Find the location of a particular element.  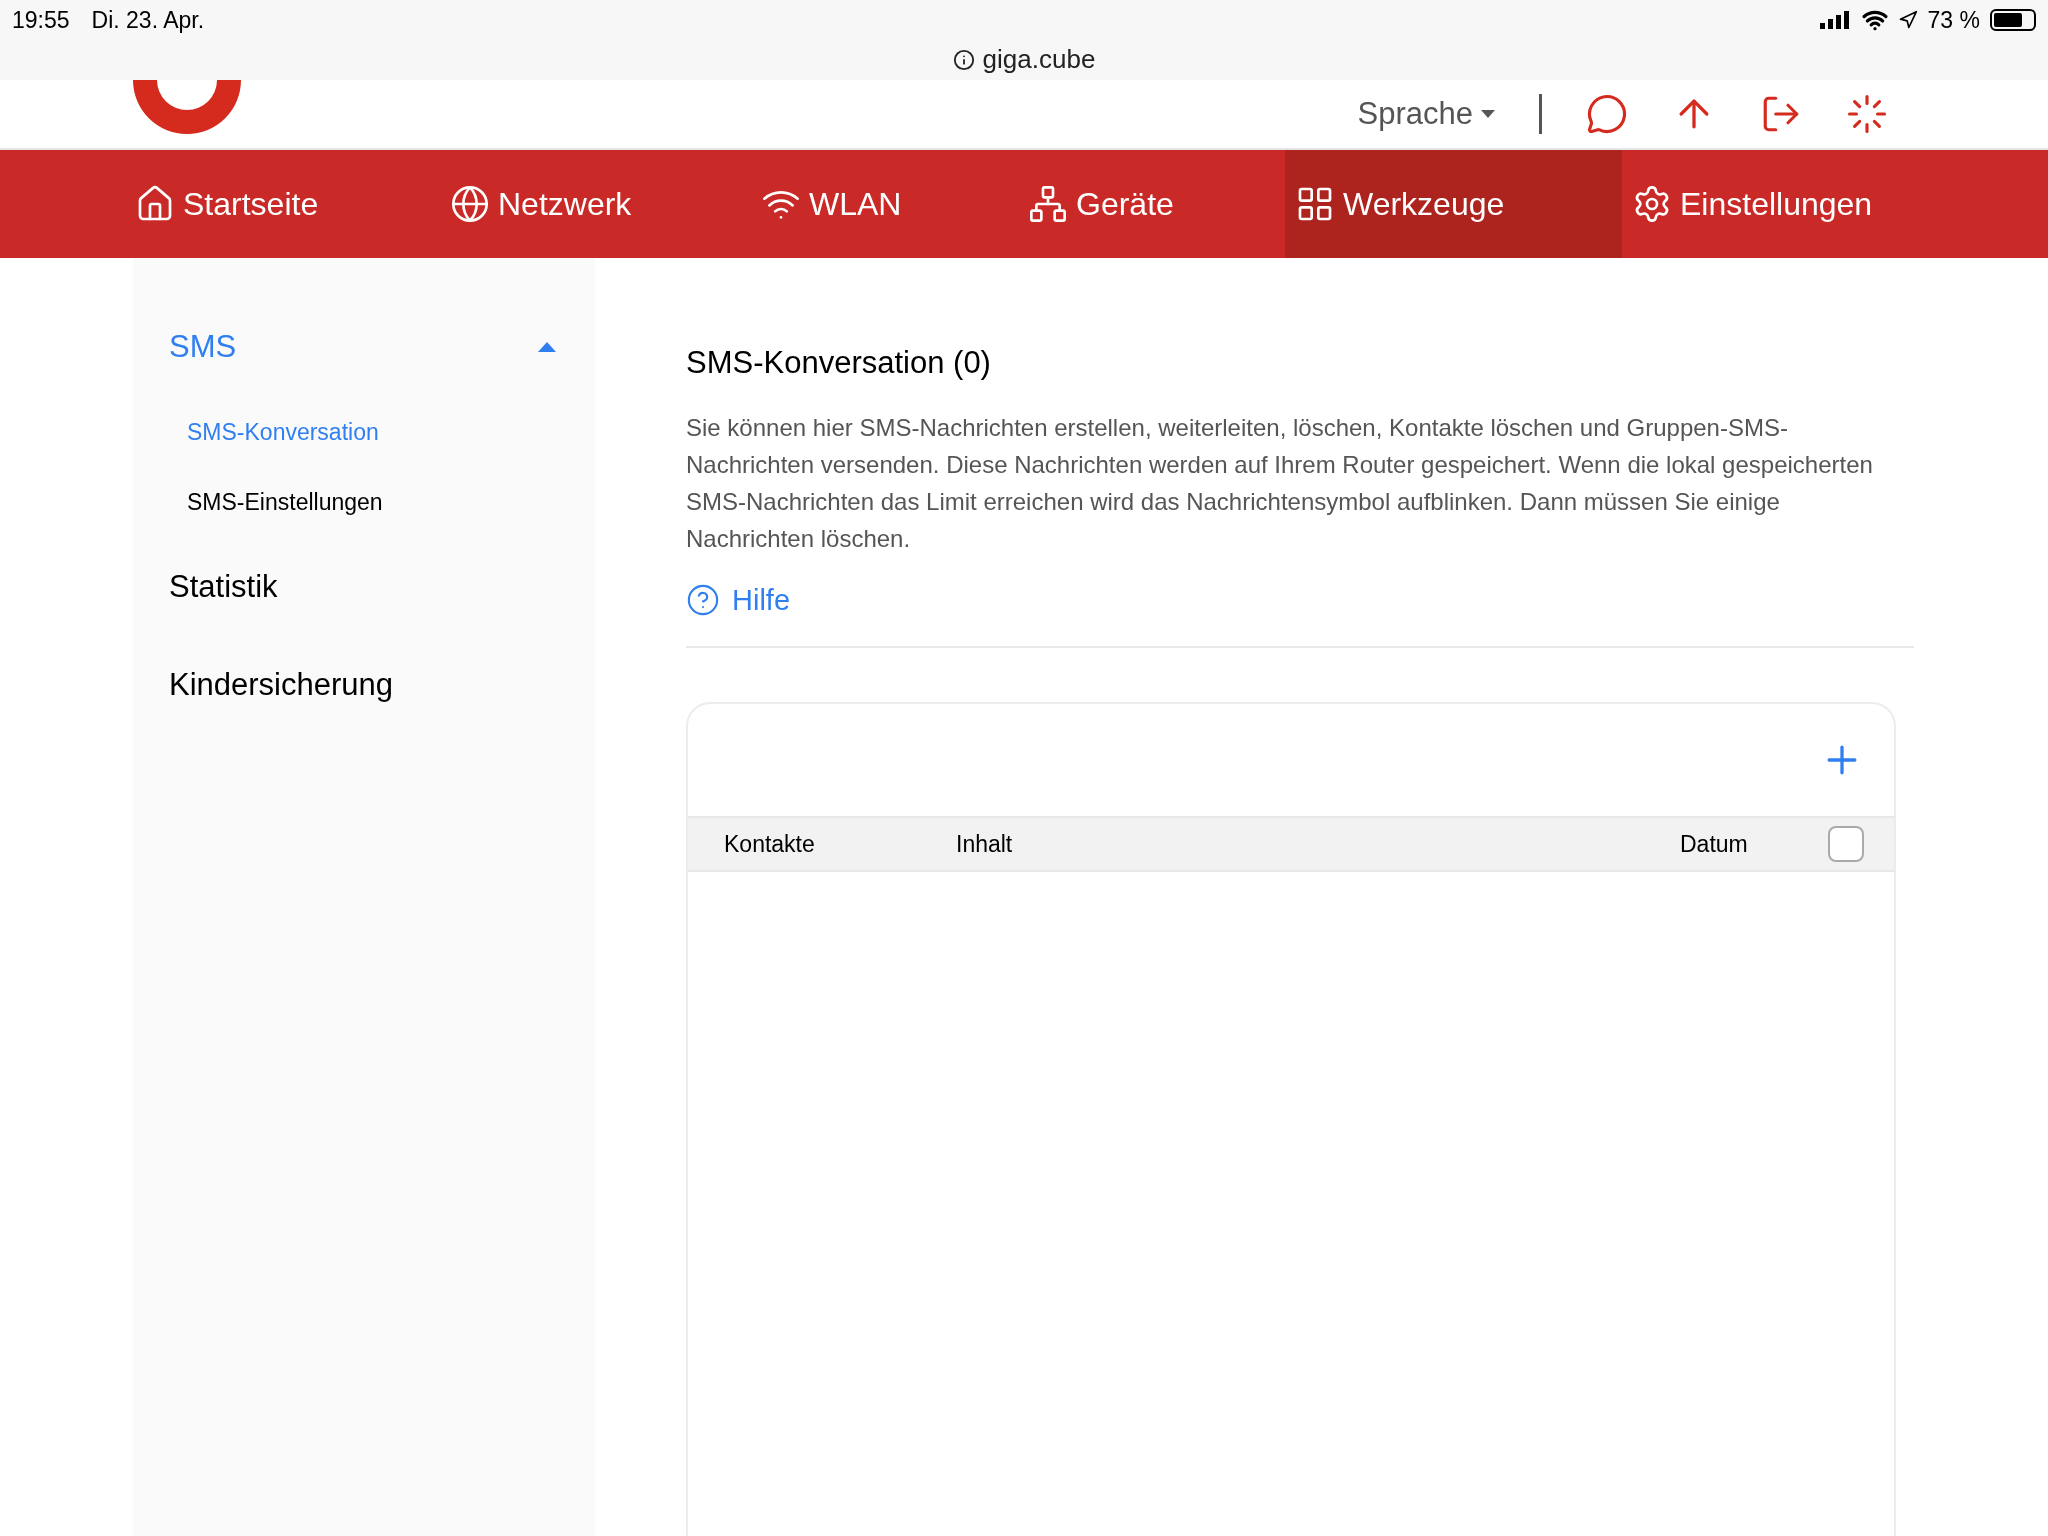

battery-icon is located at coordinates (2013, 20).